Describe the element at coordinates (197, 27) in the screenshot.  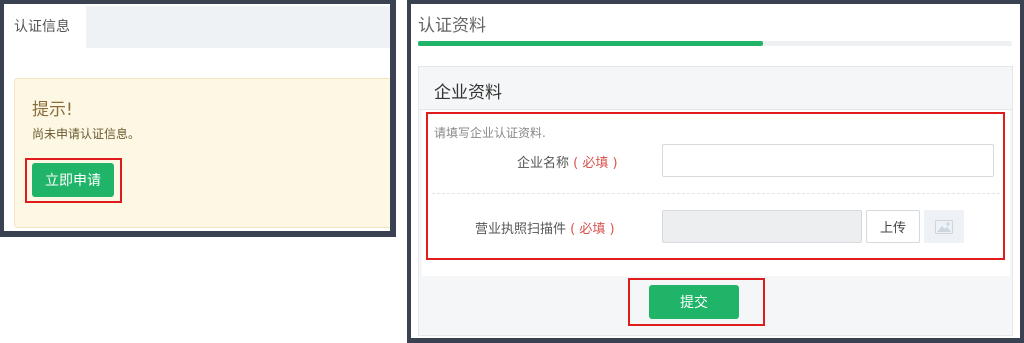
I see `tab-bar: 认证信息` at that location.